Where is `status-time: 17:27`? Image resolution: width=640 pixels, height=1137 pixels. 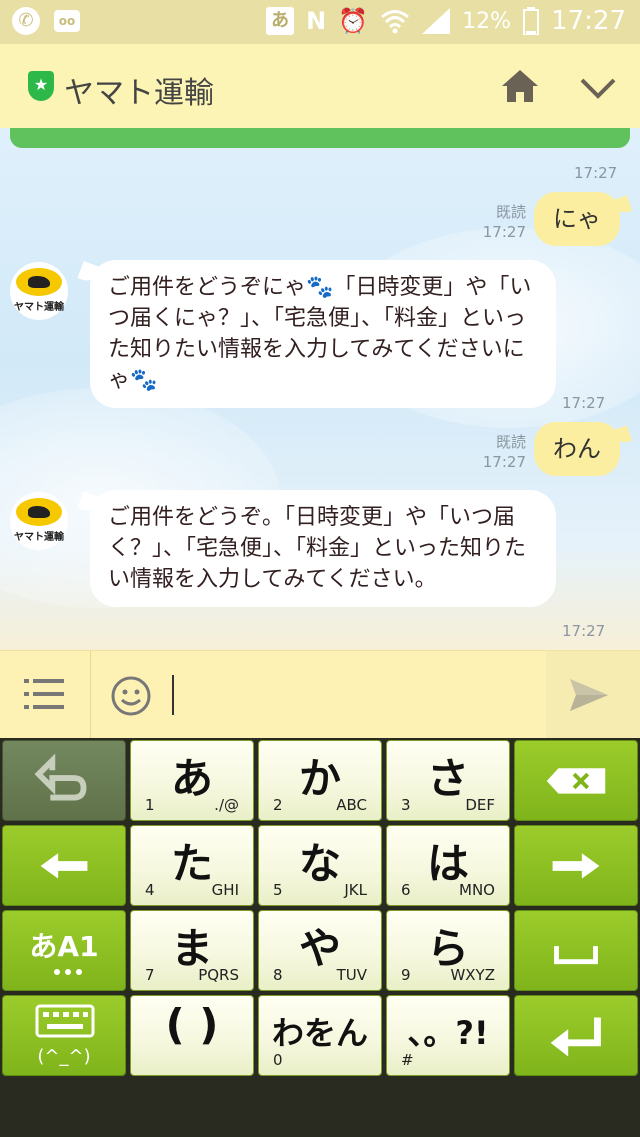 status-time: 17:27 is located at coordinates (588, 21).